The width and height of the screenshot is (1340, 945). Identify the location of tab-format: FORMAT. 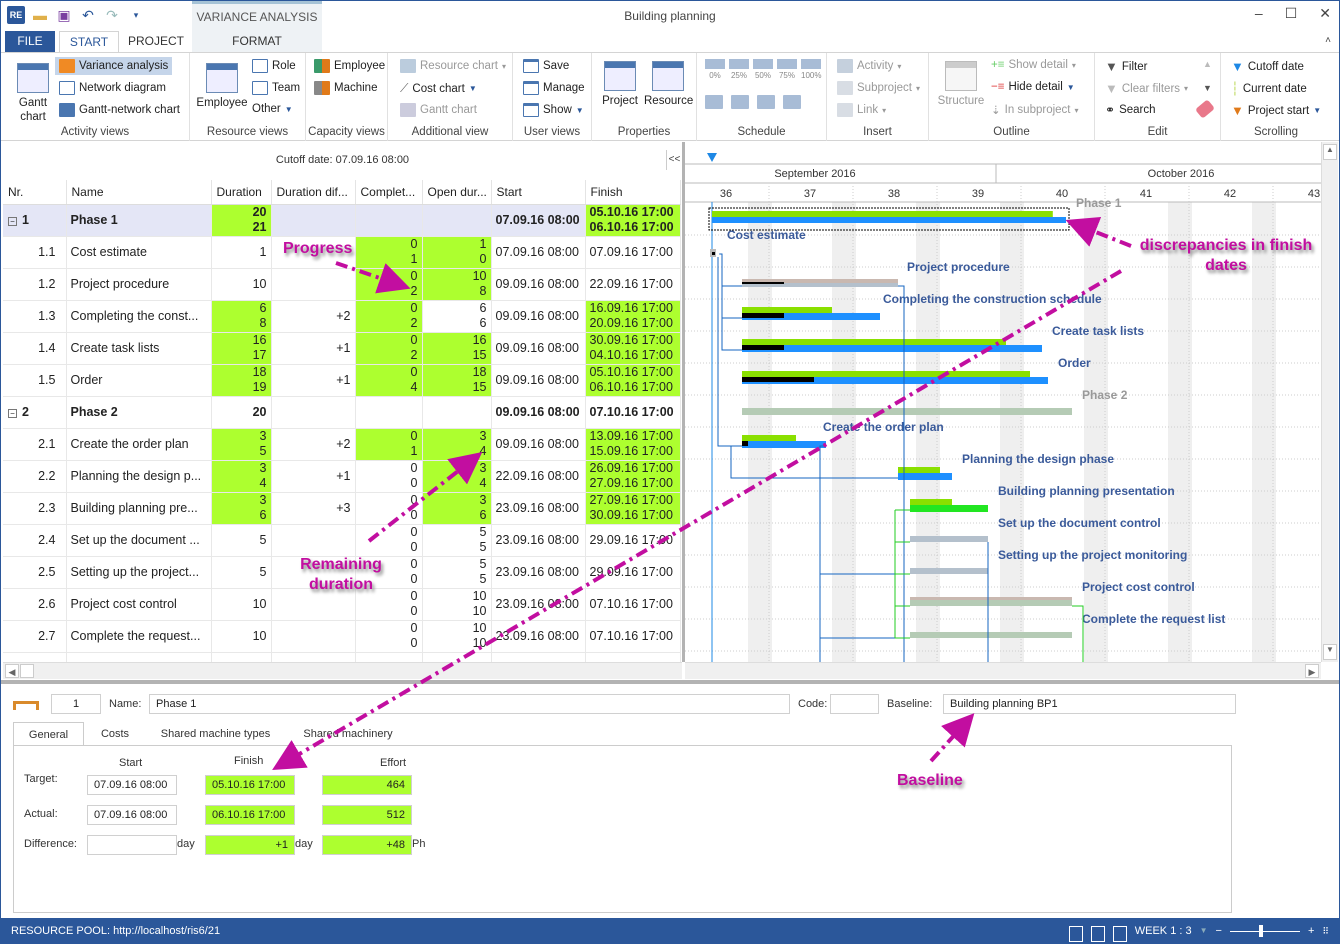
(257, 41).